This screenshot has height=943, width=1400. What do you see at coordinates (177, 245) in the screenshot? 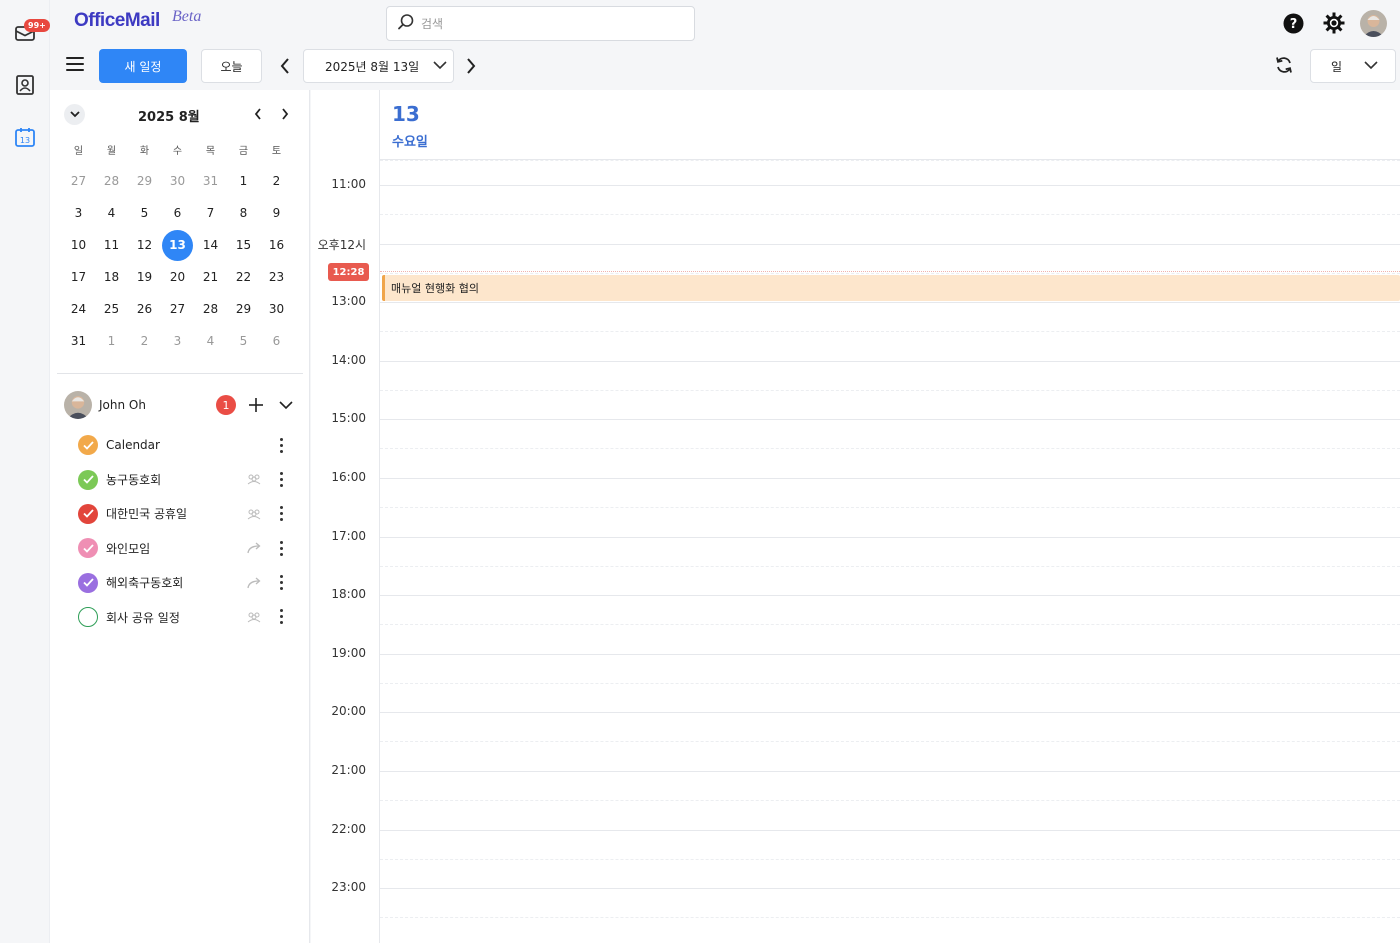
I see `mini-day-selected: 13` at bounding box center [177, 245].